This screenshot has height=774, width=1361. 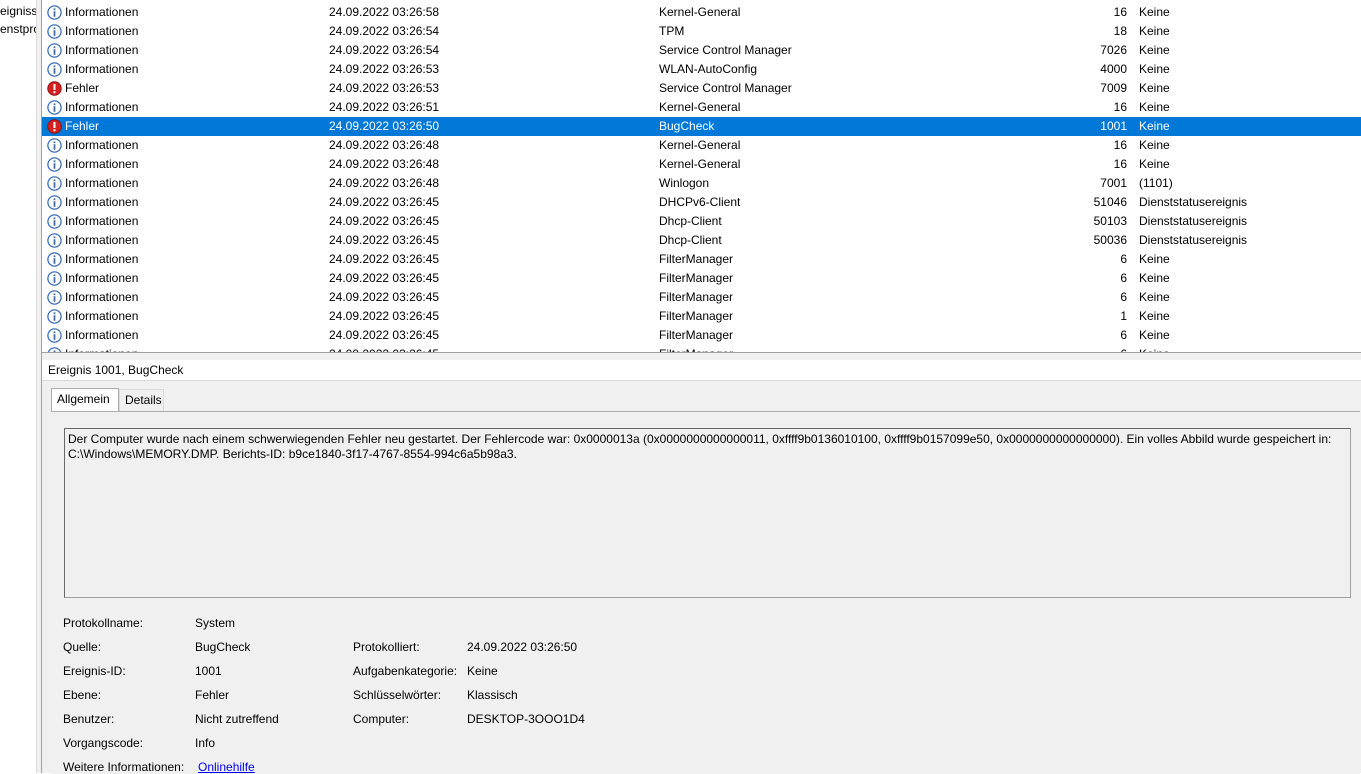 What do you see at coordinates (54, 88) in the screenshot?
I see `error-icon` at bounding box center [54, 88].